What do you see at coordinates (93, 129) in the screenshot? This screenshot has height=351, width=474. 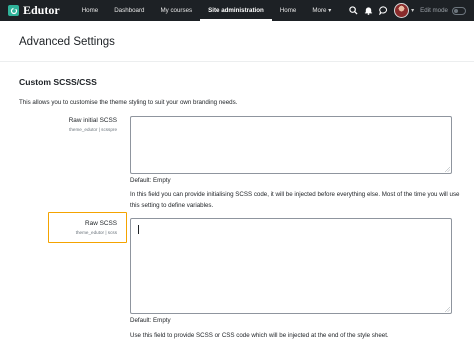 I see `setting-key: theme_edutor | scsspre` at bounding box center [93, 129].